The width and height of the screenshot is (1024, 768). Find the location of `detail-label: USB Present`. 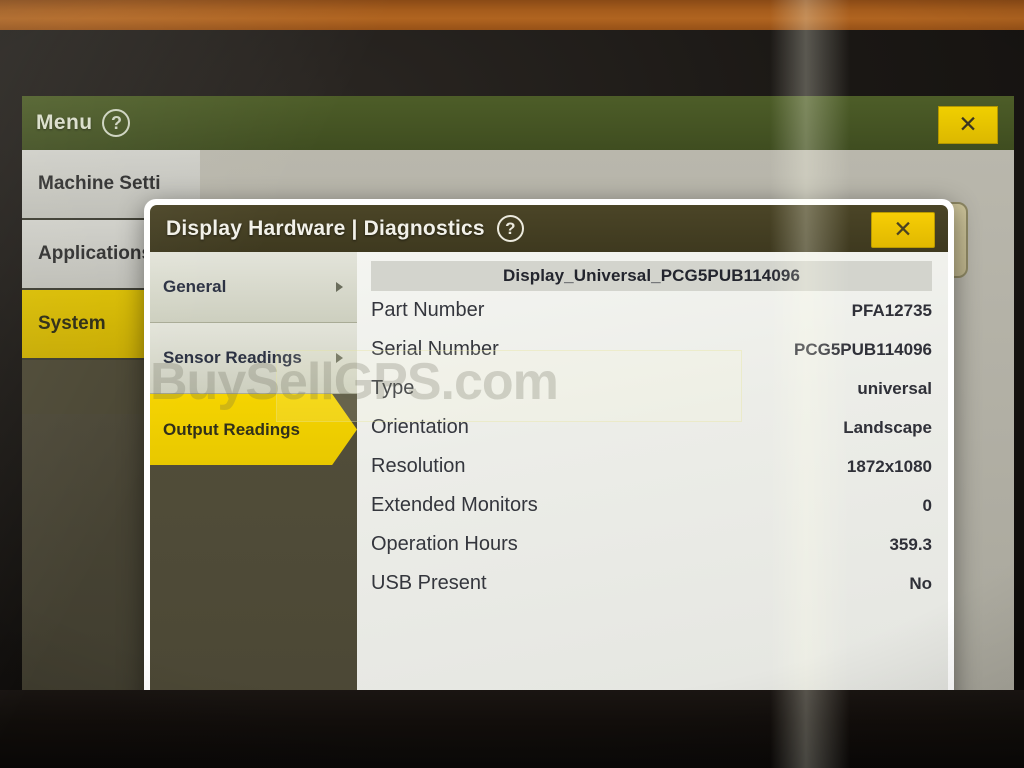

detail-label: USB Present is located at coordinates (429, 583).